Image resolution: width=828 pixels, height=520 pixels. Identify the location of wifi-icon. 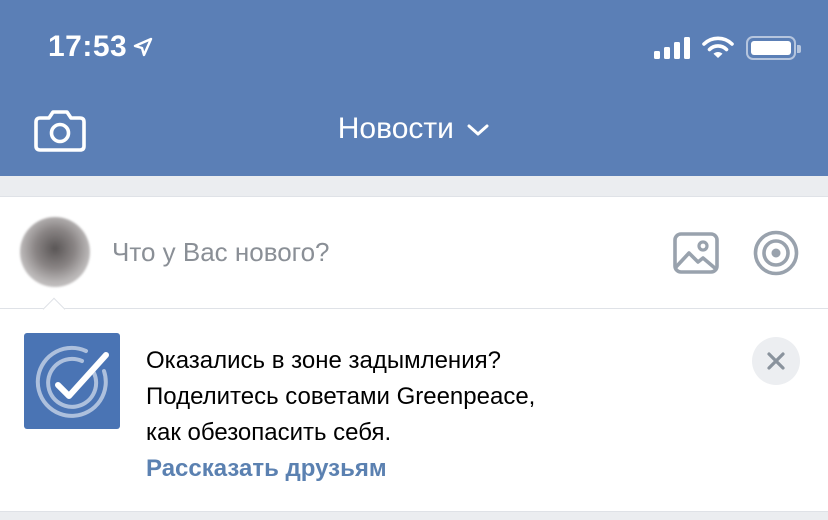
(718, 47).